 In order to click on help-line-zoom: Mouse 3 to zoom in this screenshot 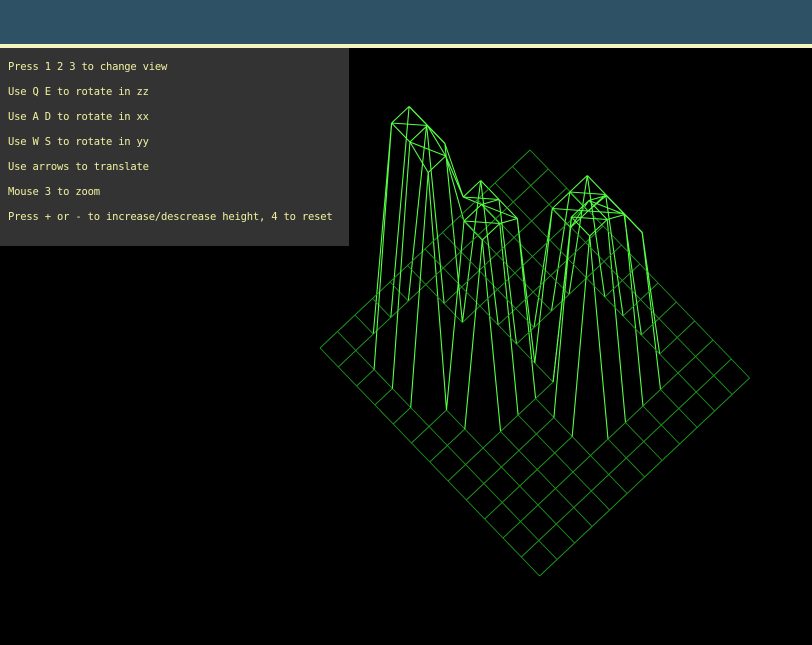, I will do `click(54, 192)`.